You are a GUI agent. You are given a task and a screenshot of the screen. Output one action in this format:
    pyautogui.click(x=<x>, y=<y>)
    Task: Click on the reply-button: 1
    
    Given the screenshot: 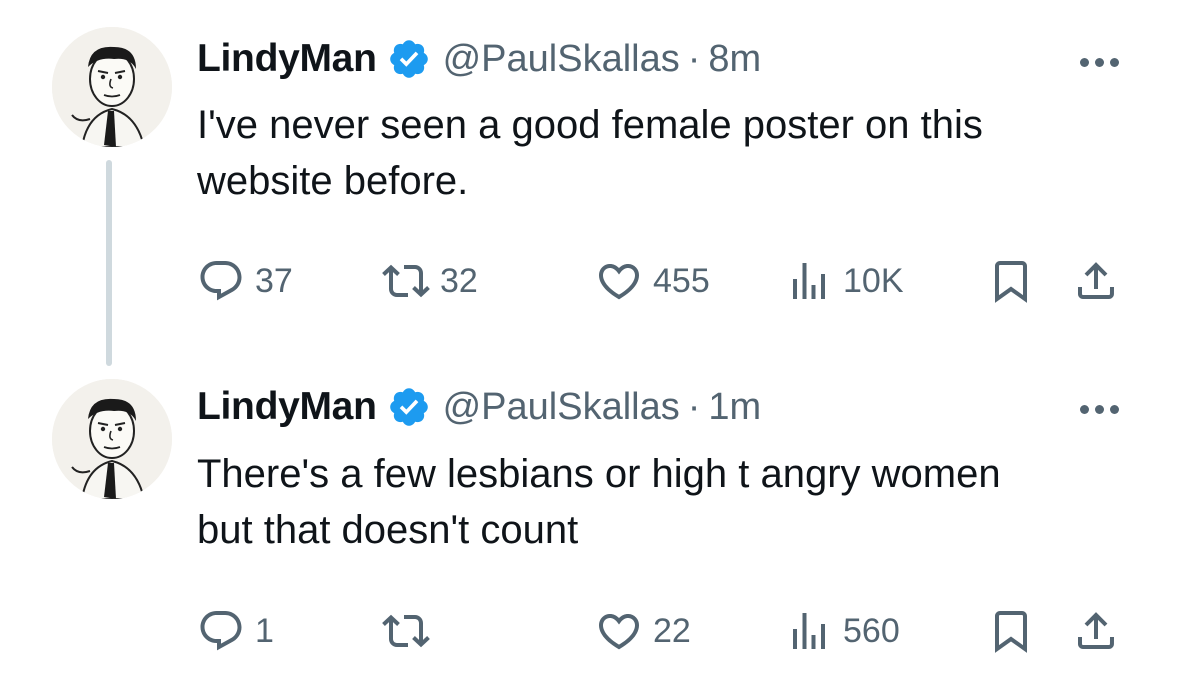 What is the action you would take?
    pyautogui.click(x=235, y=631)
    